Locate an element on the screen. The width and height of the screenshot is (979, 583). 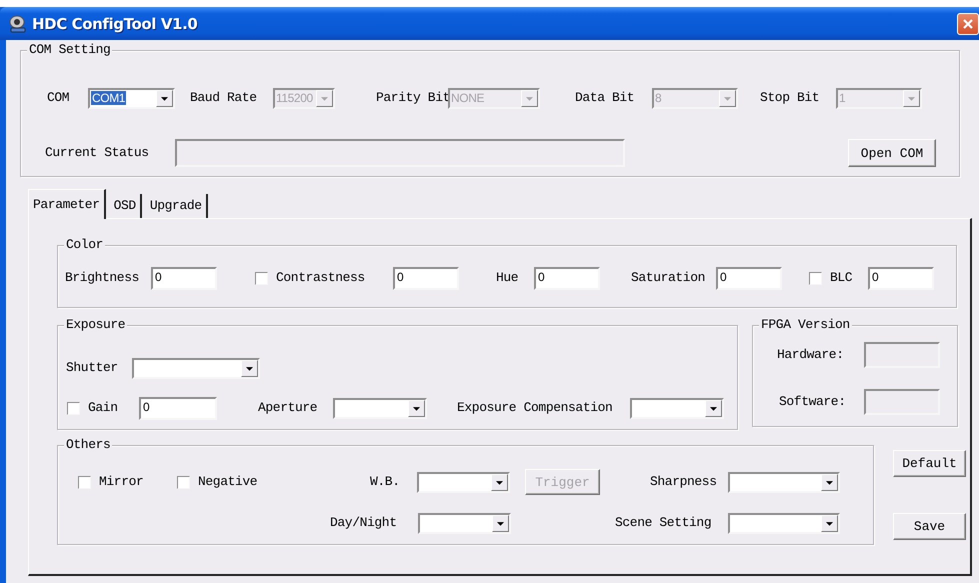
field-label: Shutter is located at coordinates (92, 368).